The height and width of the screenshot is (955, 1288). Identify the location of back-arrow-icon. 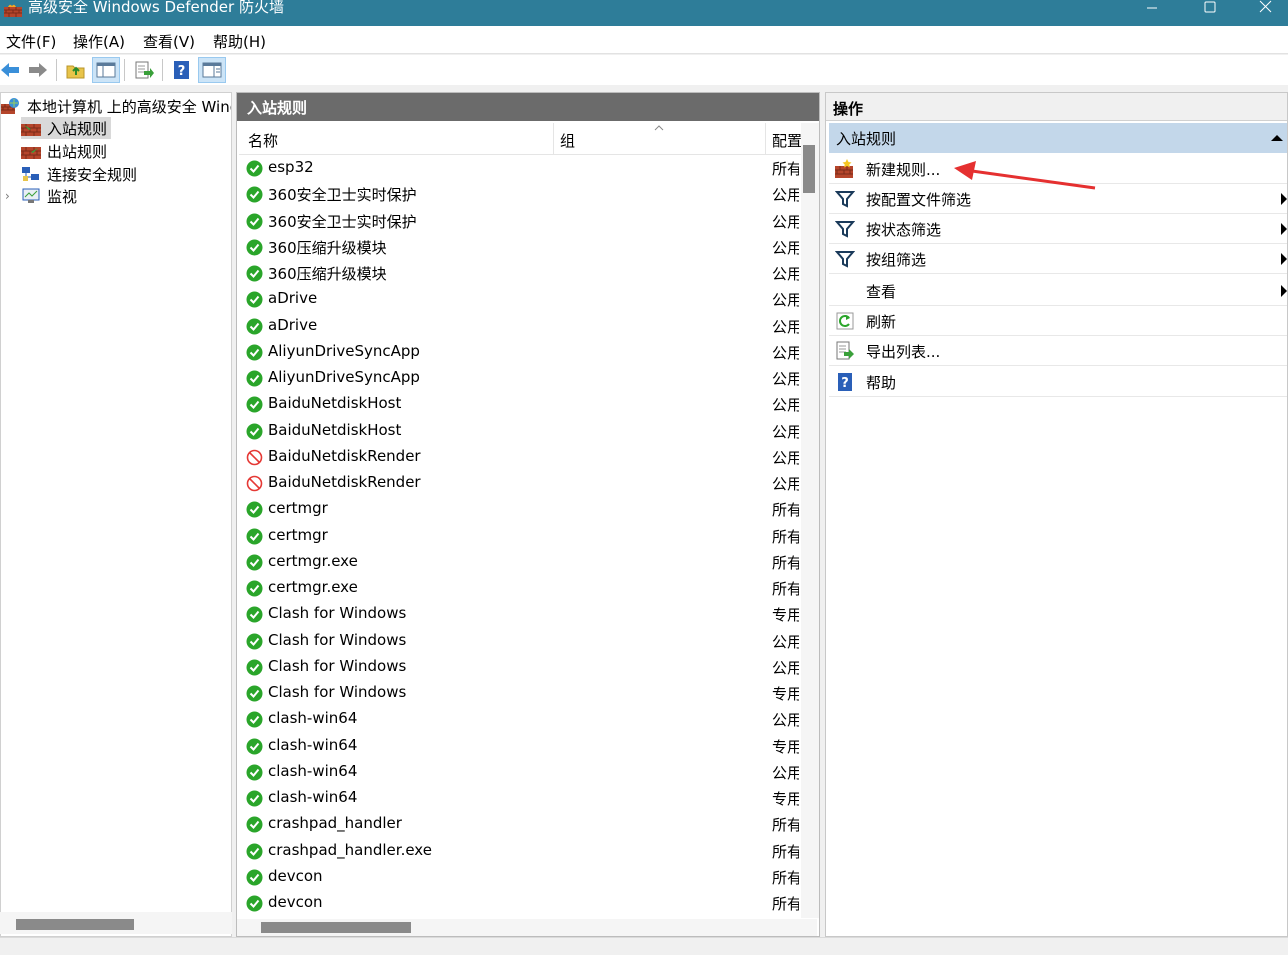
(10, 70).